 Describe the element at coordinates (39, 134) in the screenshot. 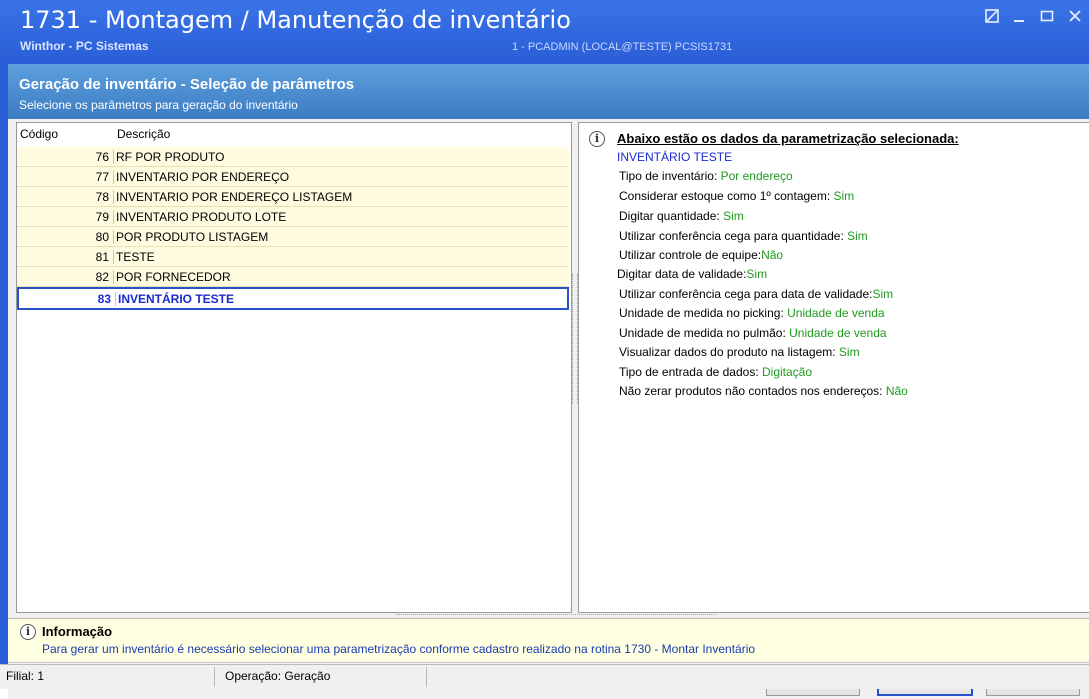

I see `column-header-code: Código` at that location.